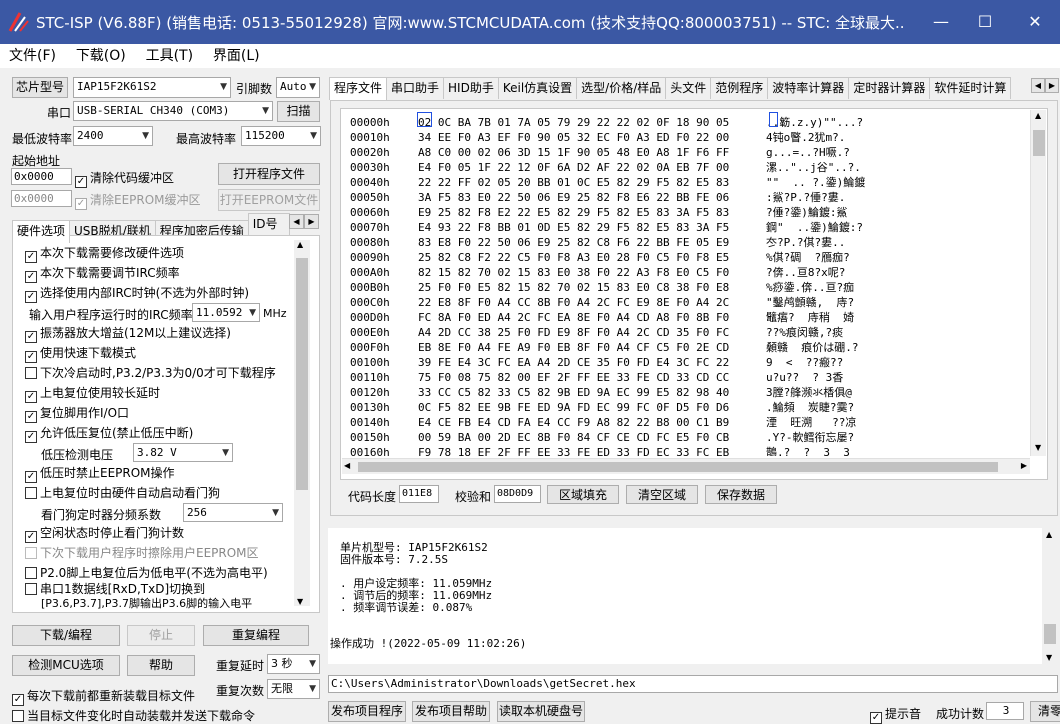 Image resolution: width=1060 pixels, height=724 pixels. I want to click on read-disk-id-button: 读取本机硬盘号, so click(541, 711).